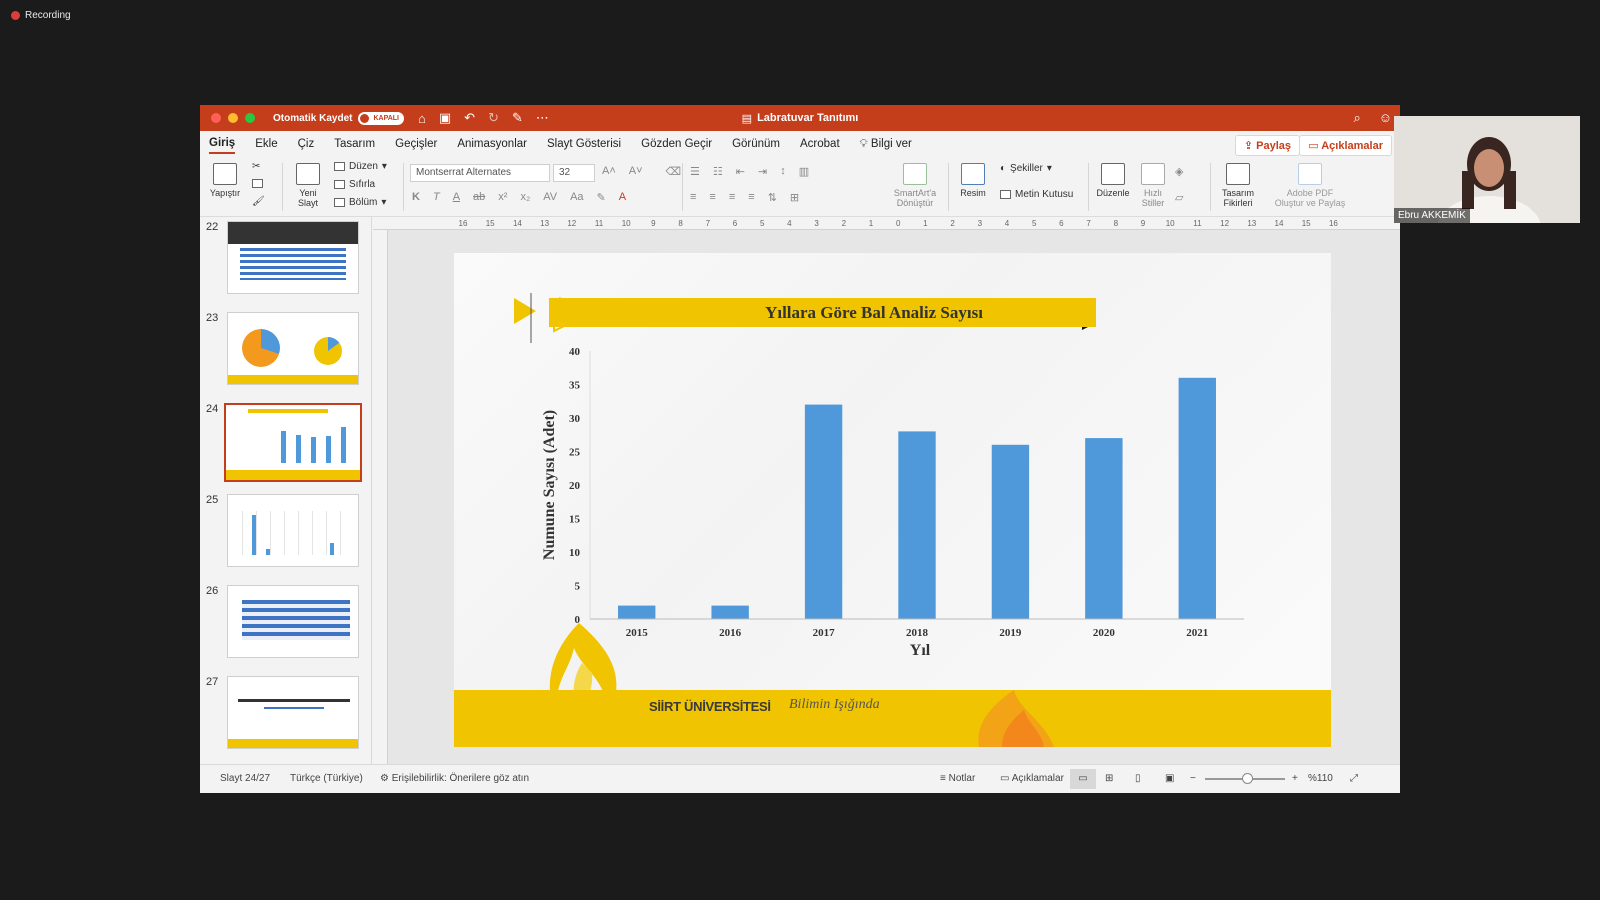 The height and width of the screenshot is (900, 1600). What do you see at coordinates (416, 144) in the screenshot?
I see `tab-transitions: Geçişler` at bounding box center [416, 144].